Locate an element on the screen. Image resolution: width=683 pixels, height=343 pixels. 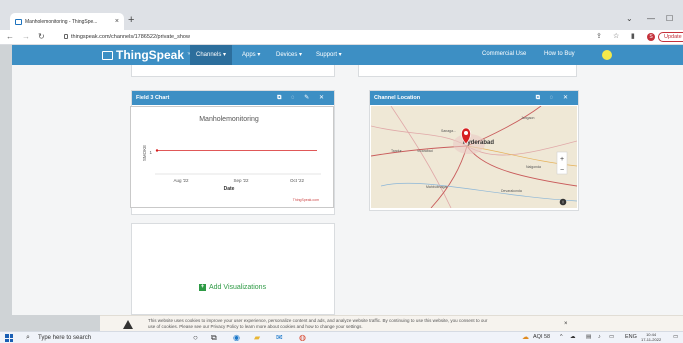
map-label-jangaon: Jangaon is located at coordinates (527, 118).